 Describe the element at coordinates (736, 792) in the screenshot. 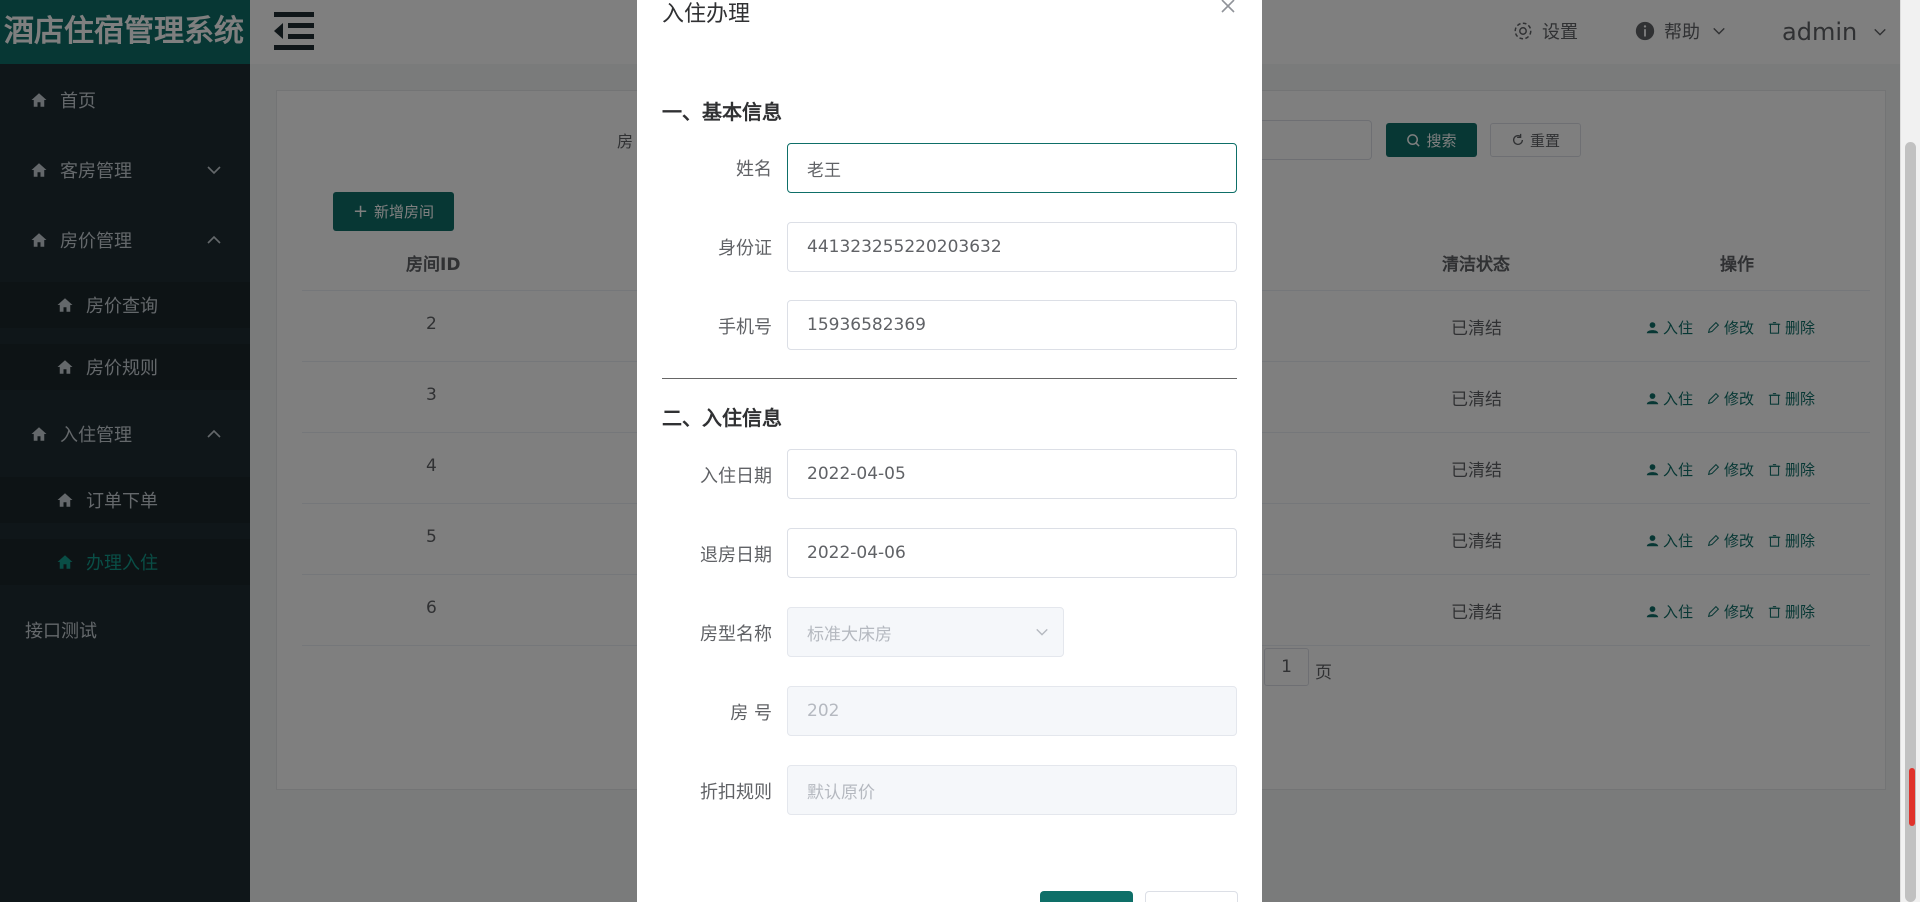

I see `discount-label: 折扣规则` at that location.